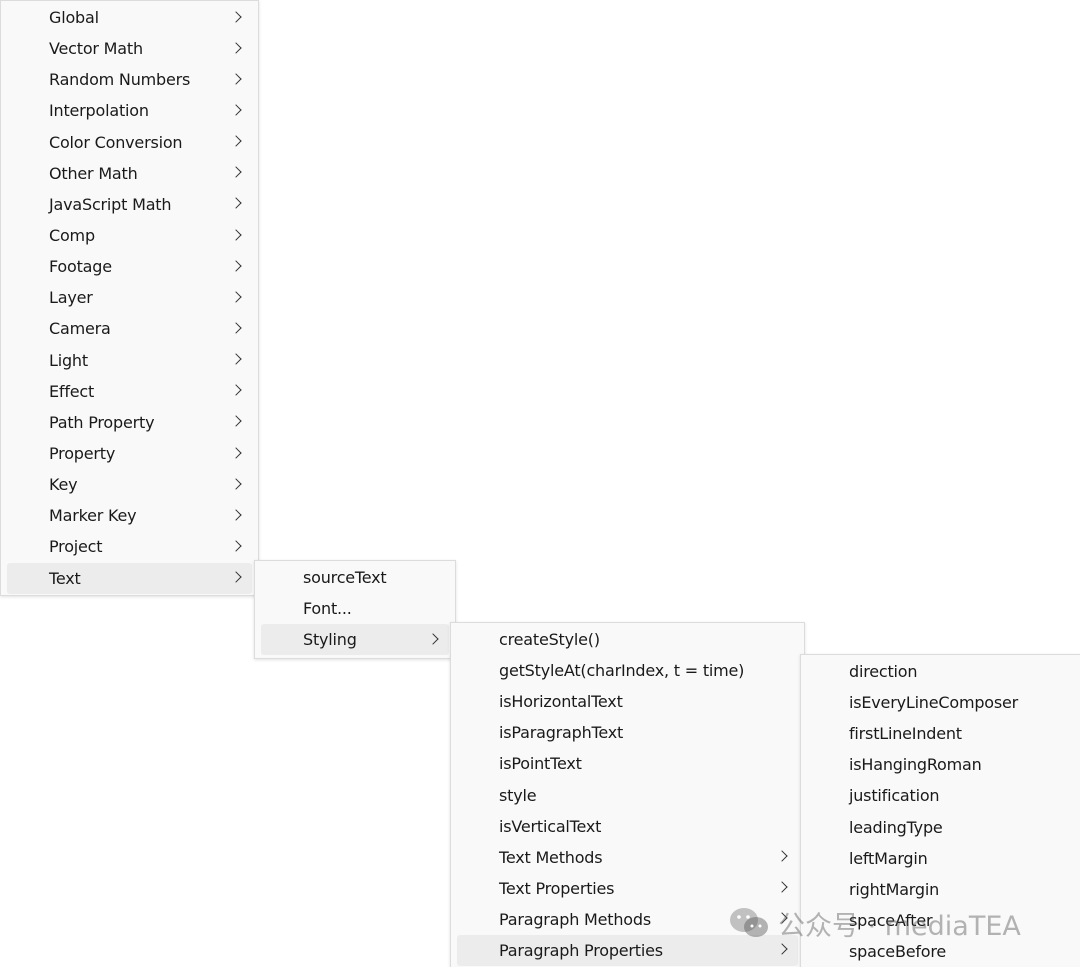 The height and width of the screenshot is (967, 1080). What do you see at coordinates (129, 360) in the screenshot?
I see `menu-item-light: Light` at bounding box center [129, 360].